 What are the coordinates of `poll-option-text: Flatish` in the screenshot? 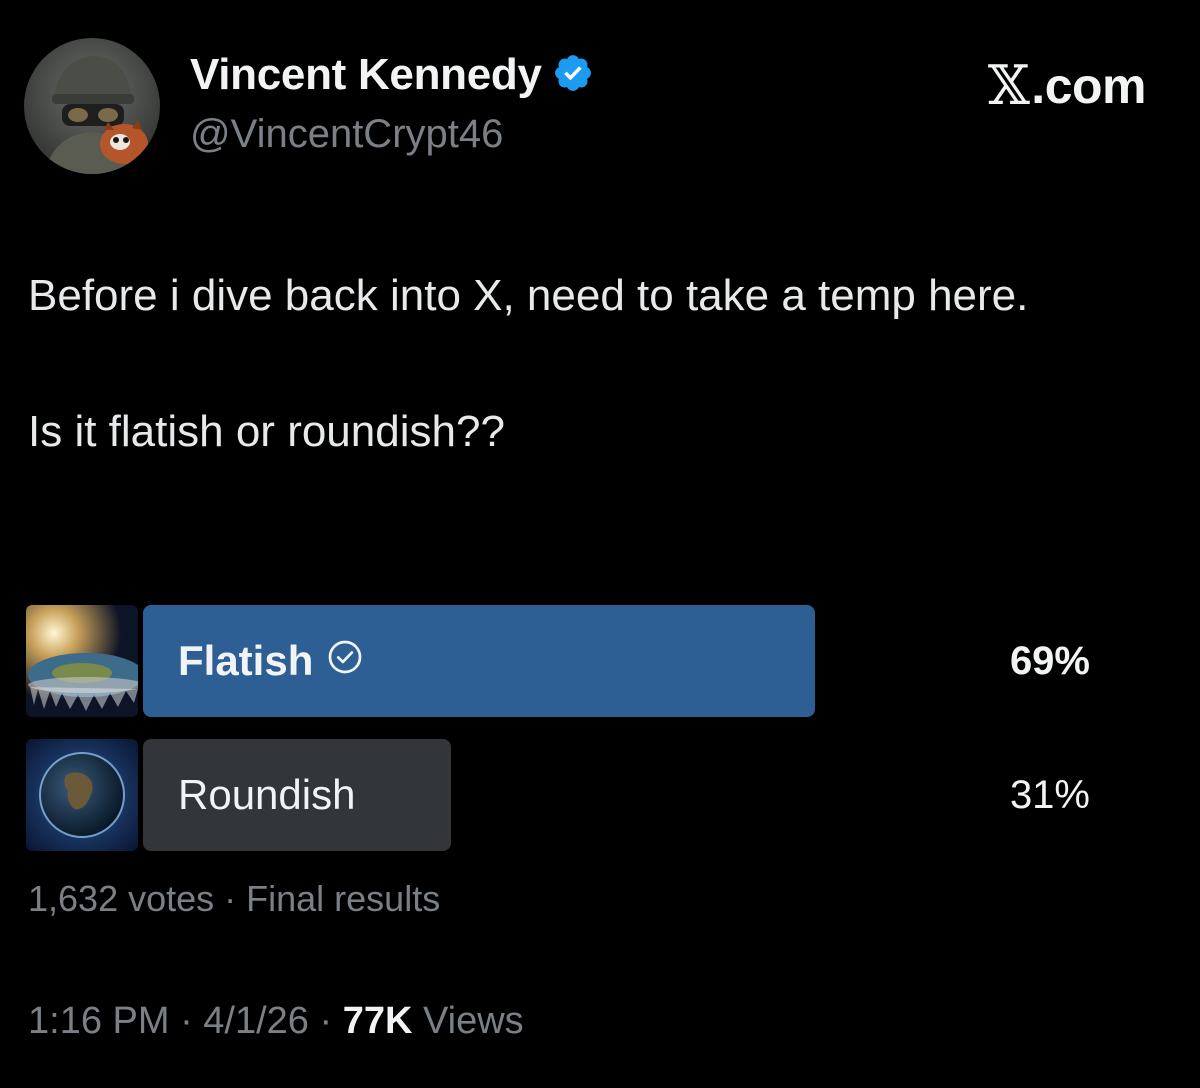 It's located at (246, 660).